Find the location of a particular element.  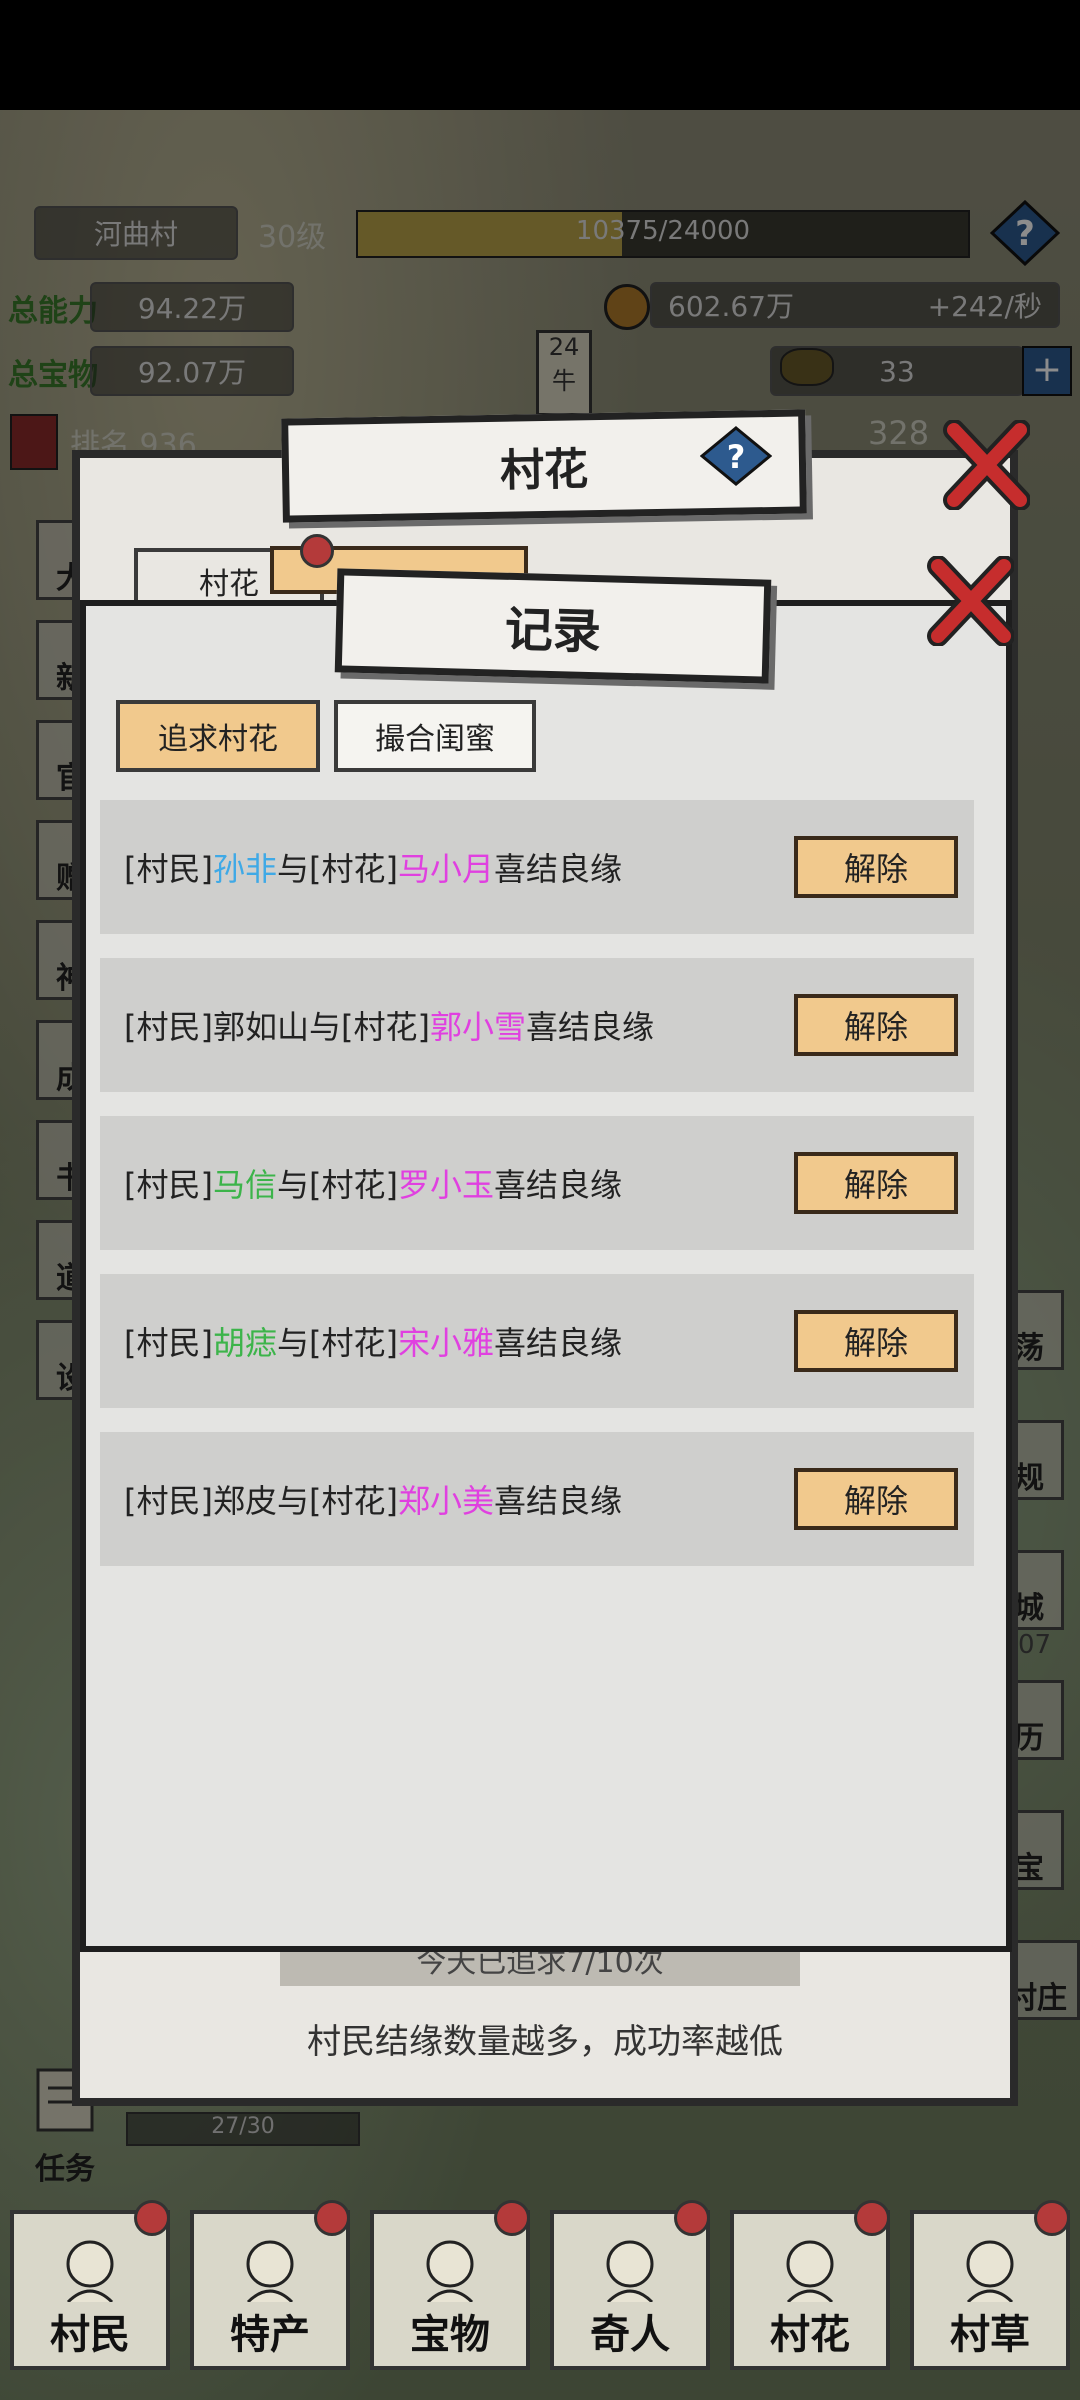

village-grass-icon is located at coordinates (990, 2271).